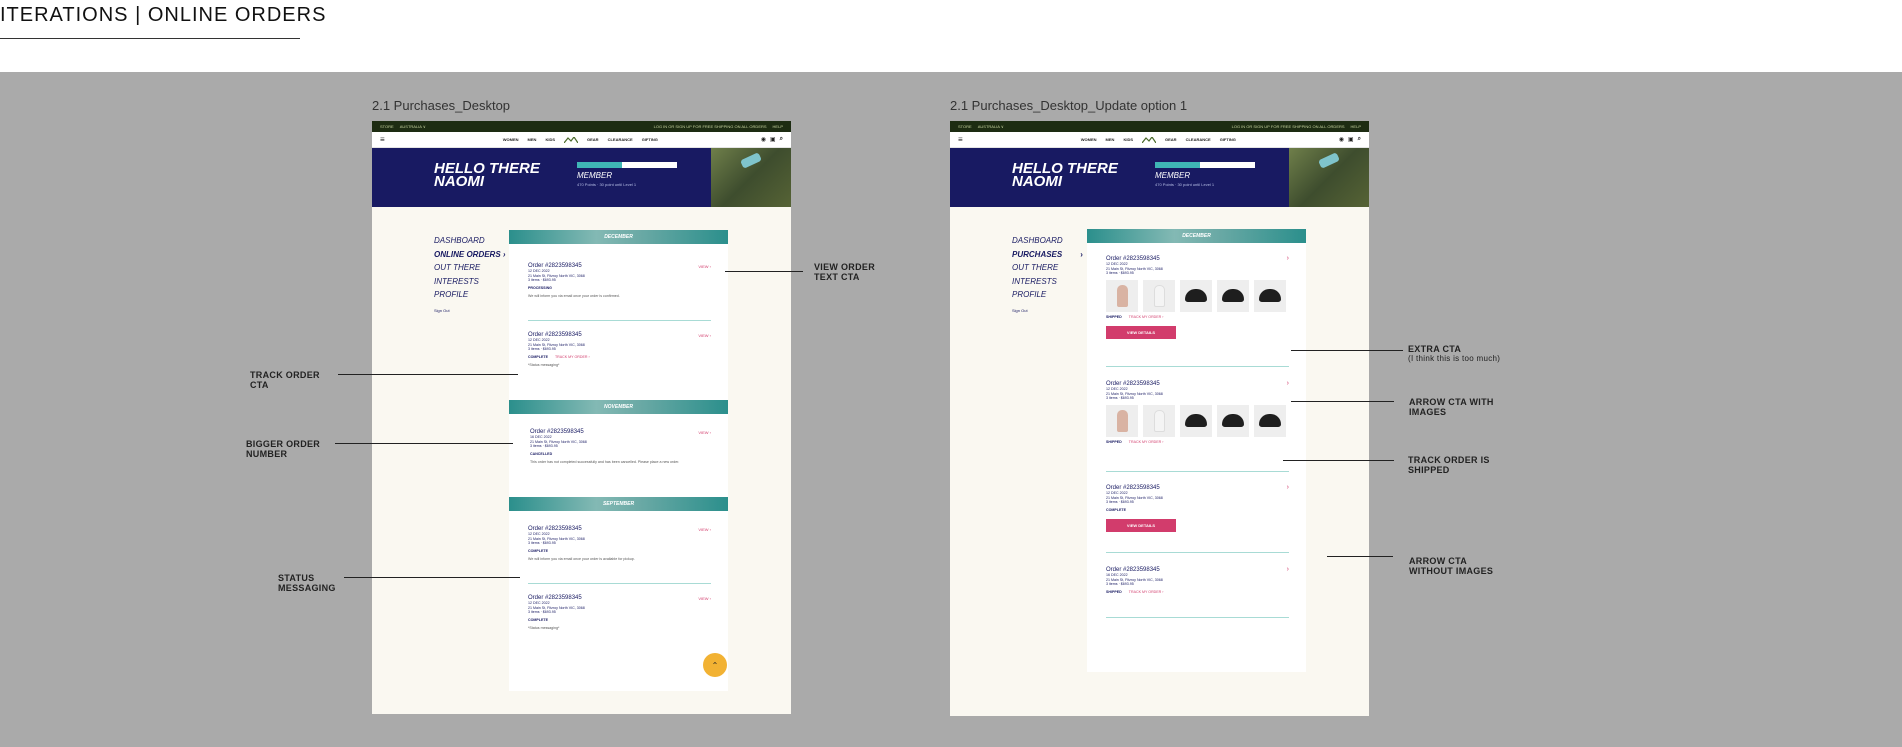 The image size is (1902, 747). I want to click on month-header: DECEMBER, so click(1196, 236).